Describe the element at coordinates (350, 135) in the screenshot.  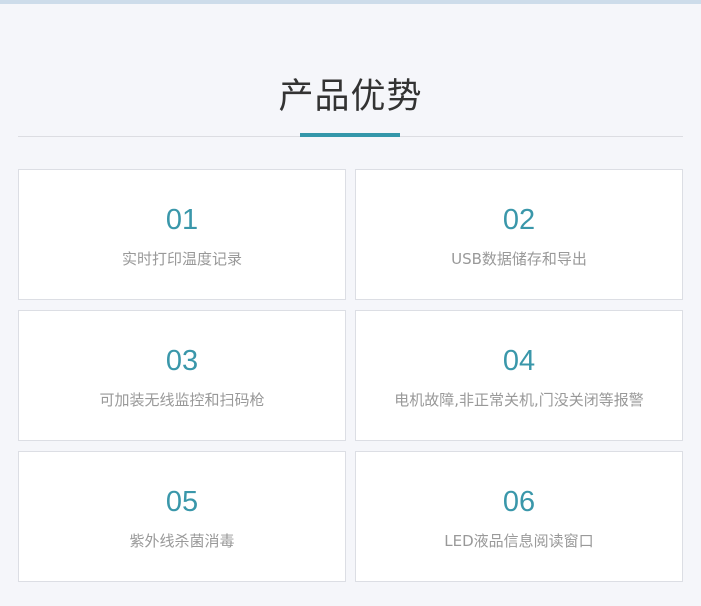
I see `title-accent-bar` at that location.